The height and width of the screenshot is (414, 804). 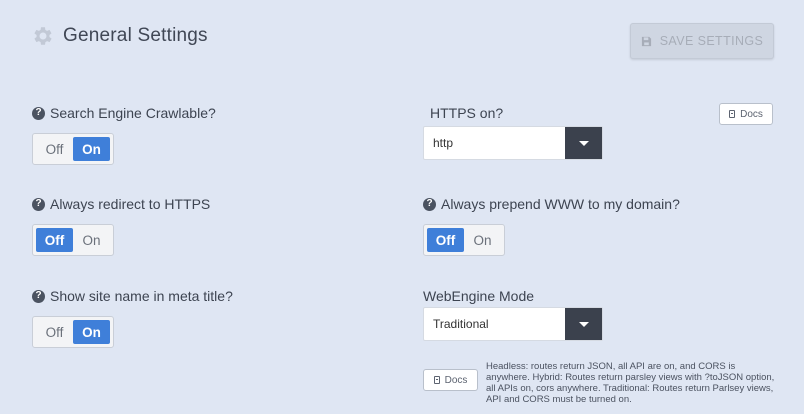 I want to click on crawlable-label: ? Search Engine Crawlable?, so click(x=124, y=113).